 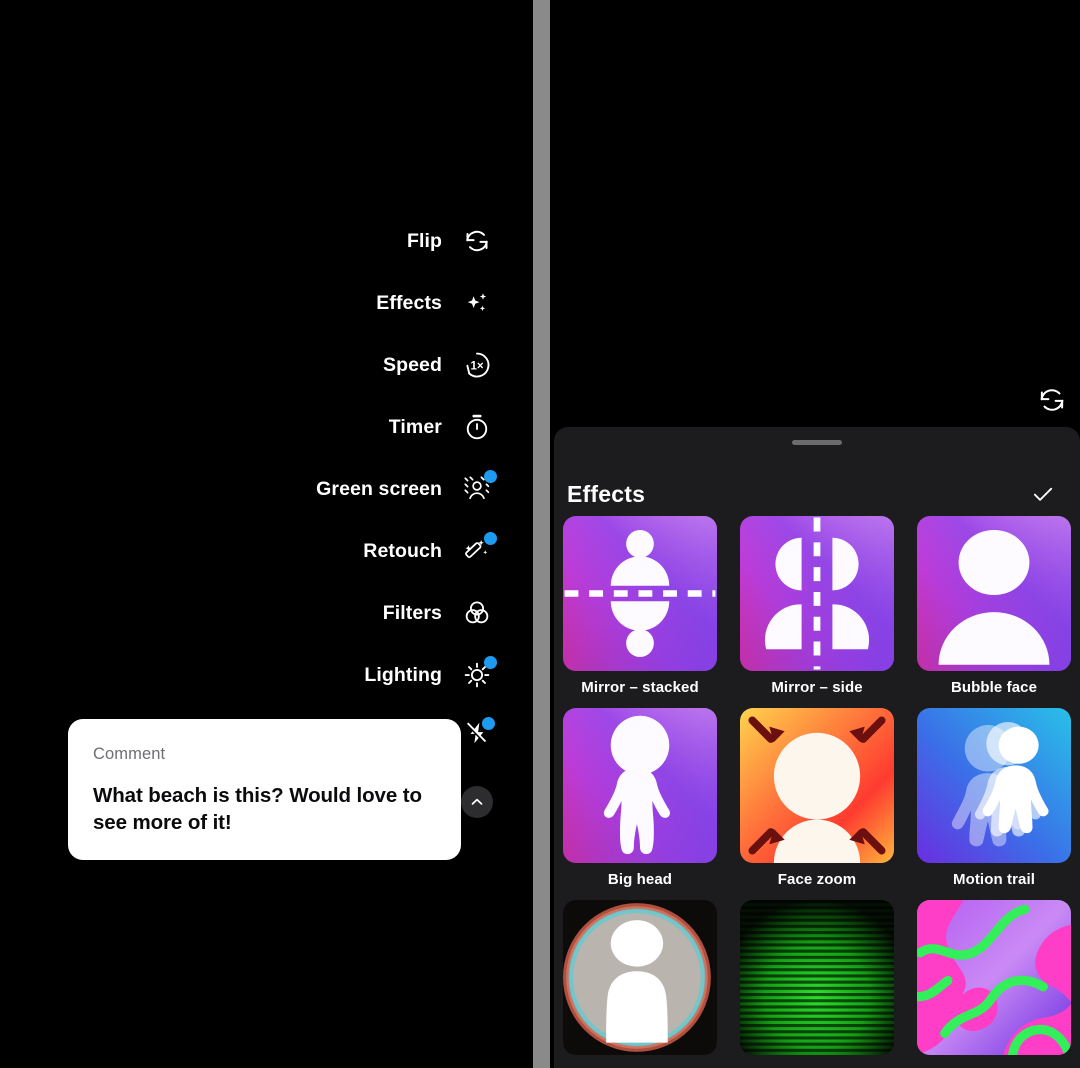 What do you see at coordinates (640, 977) in the screenshot?
I see `spotlight-thumb` at bounding box center [640, 977].